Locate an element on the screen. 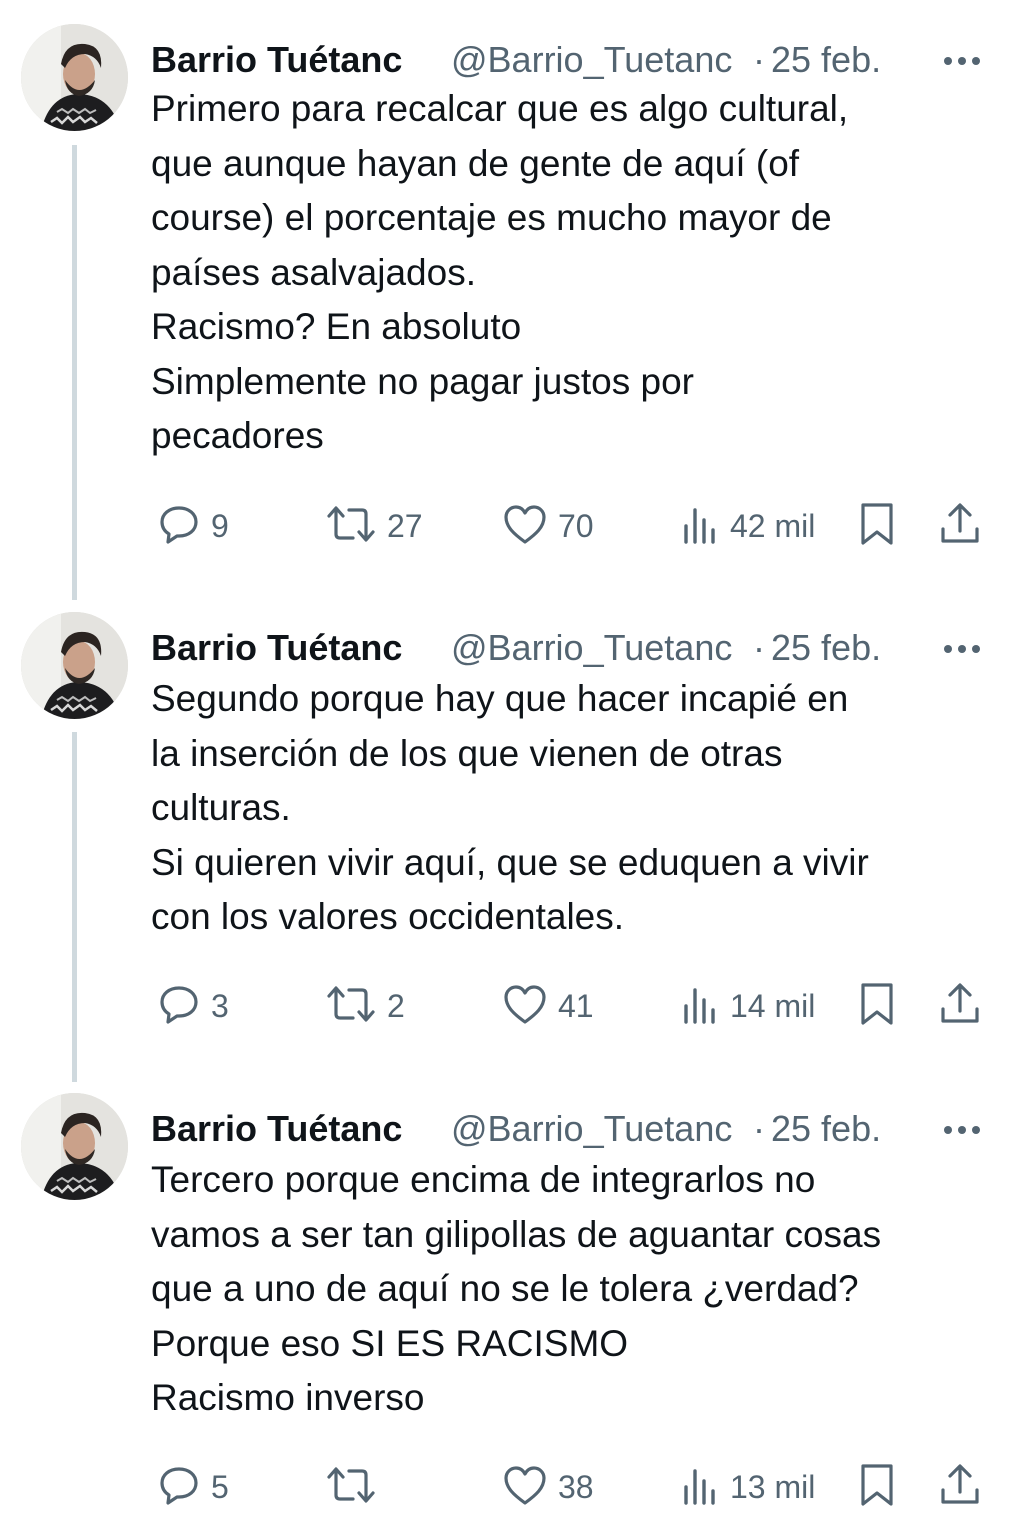  retweet-button is located at coordinates (356, 1487).